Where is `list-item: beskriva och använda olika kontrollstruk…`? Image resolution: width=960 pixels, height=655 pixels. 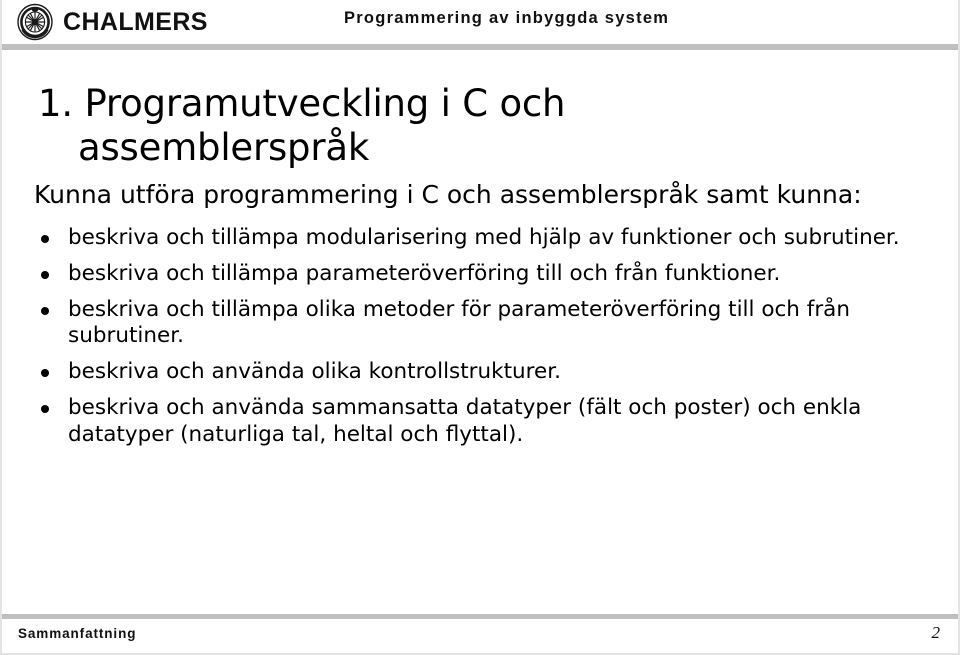 list-item: beskriva och använda olika kontrollstruk… is located at coordinates (483, 372).